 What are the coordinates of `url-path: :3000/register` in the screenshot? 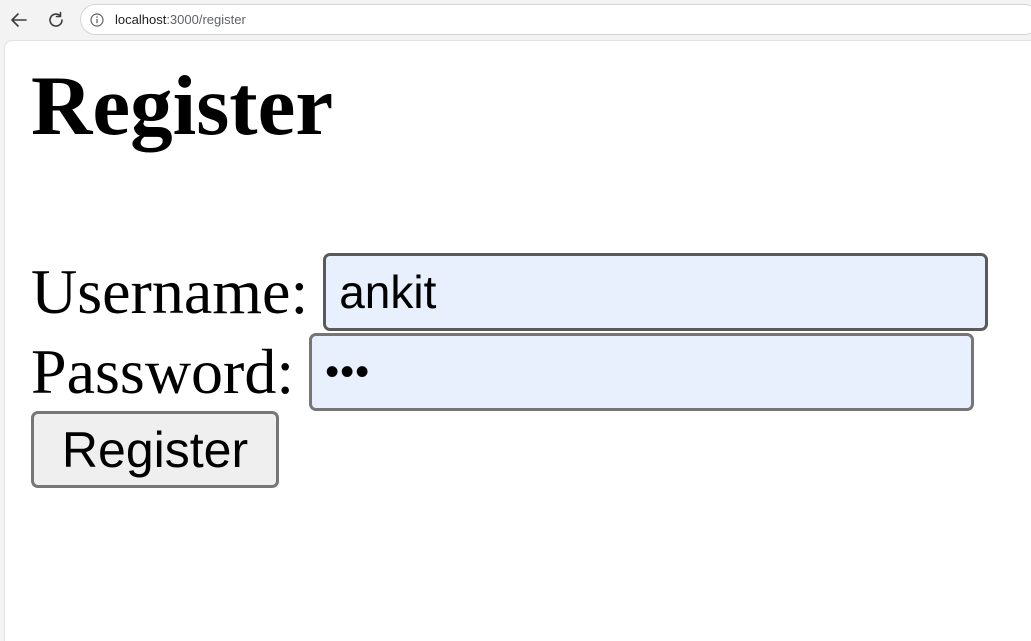 It's located at (206, 19).